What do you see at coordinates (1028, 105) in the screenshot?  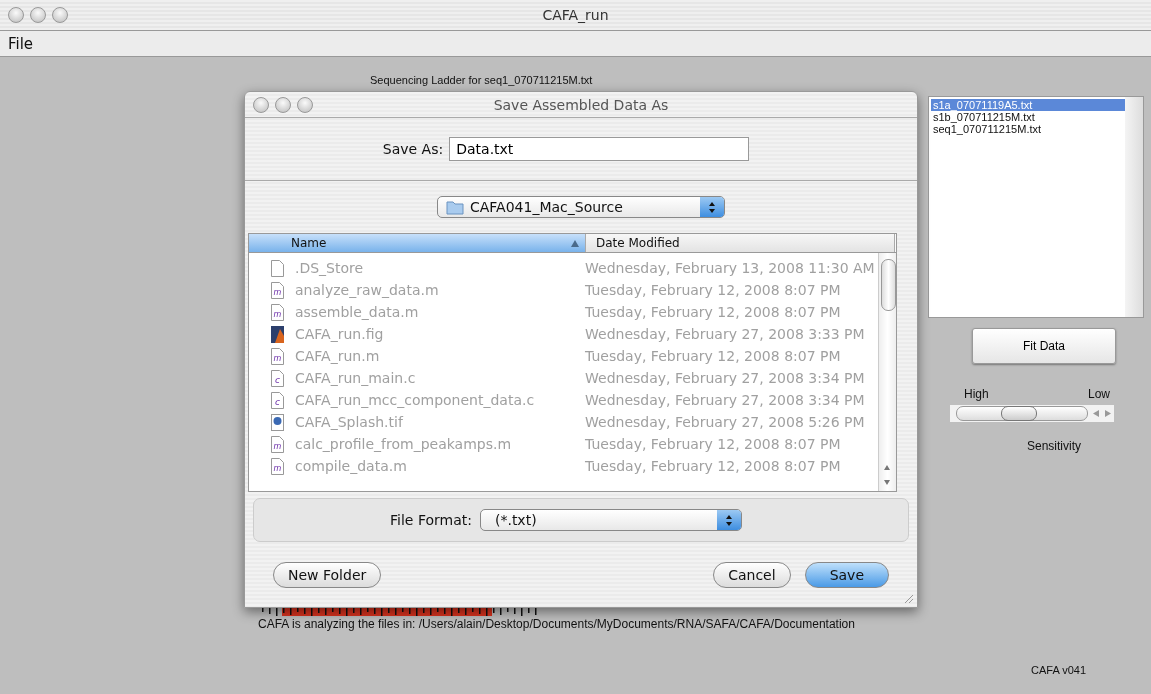 I see `file-list-item: s1a_07071119A5.txt` at bounding box center [1028, 105].